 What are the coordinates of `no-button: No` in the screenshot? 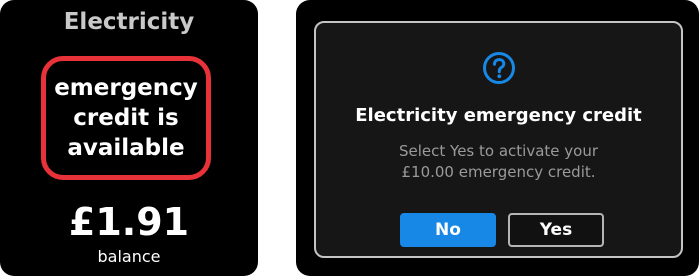 It's located at (448, 230).